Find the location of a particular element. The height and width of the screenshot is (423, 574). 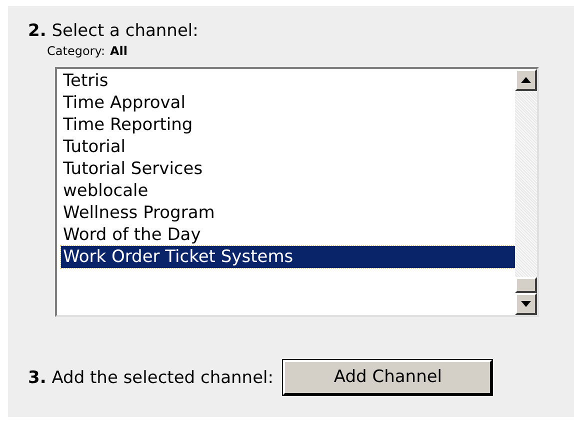

down-arrow-icon is located at coordinates (526, 304).